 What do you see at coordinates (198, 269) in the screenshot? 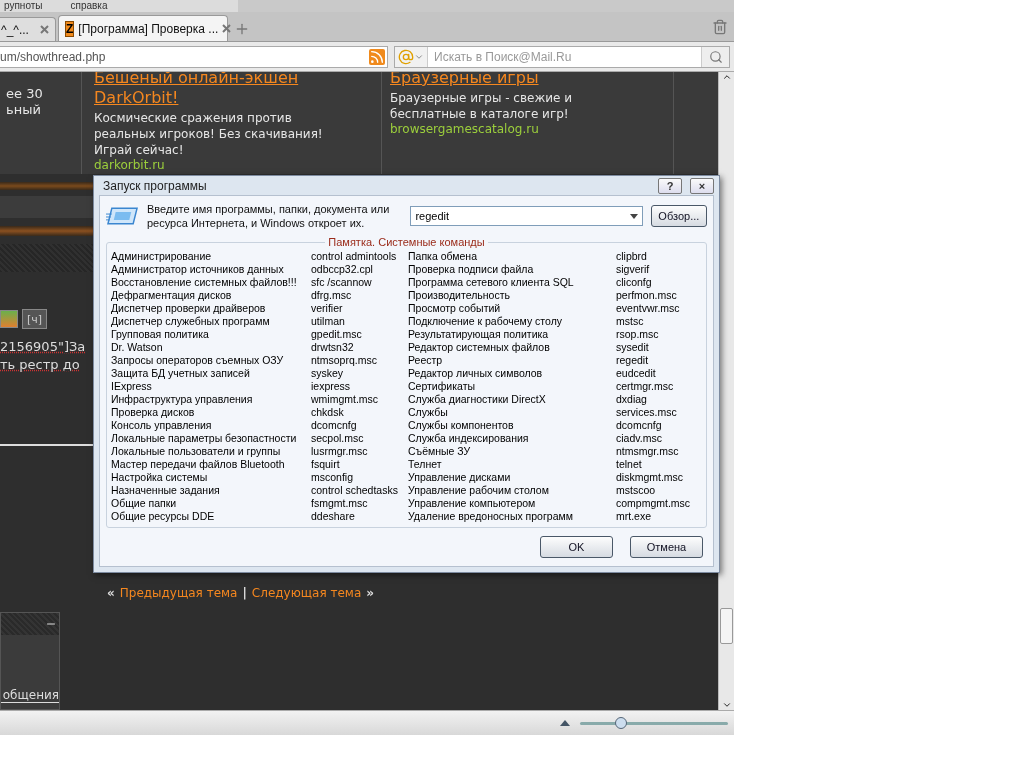
I see `command-name: Администратор источников данных` at bounding box center [198, 269].